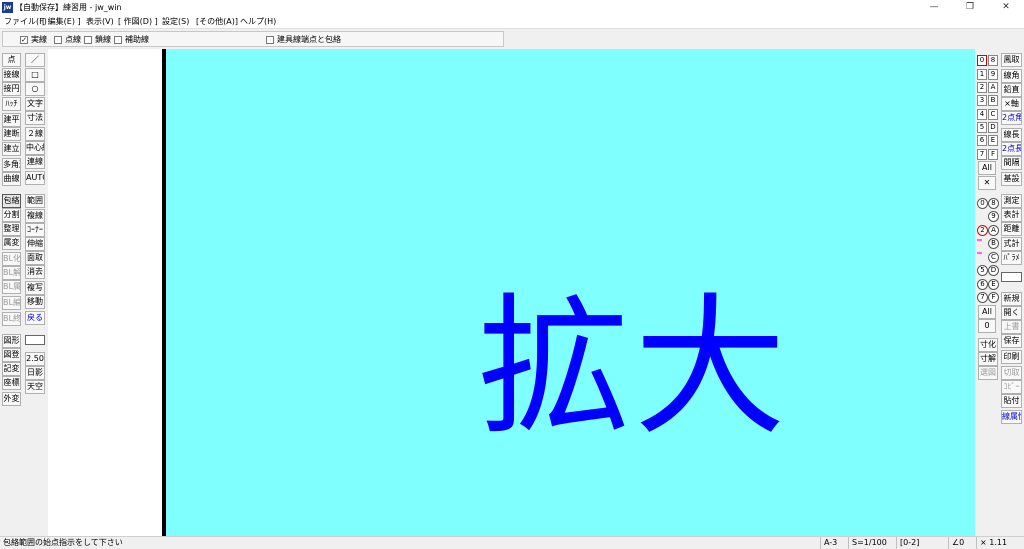 Image resolution: width=1024 pixels, height=549 pixels. Describe the element at coordinates (993, 257) in the screenshot. I see `layer-c-circle: C` at that location.